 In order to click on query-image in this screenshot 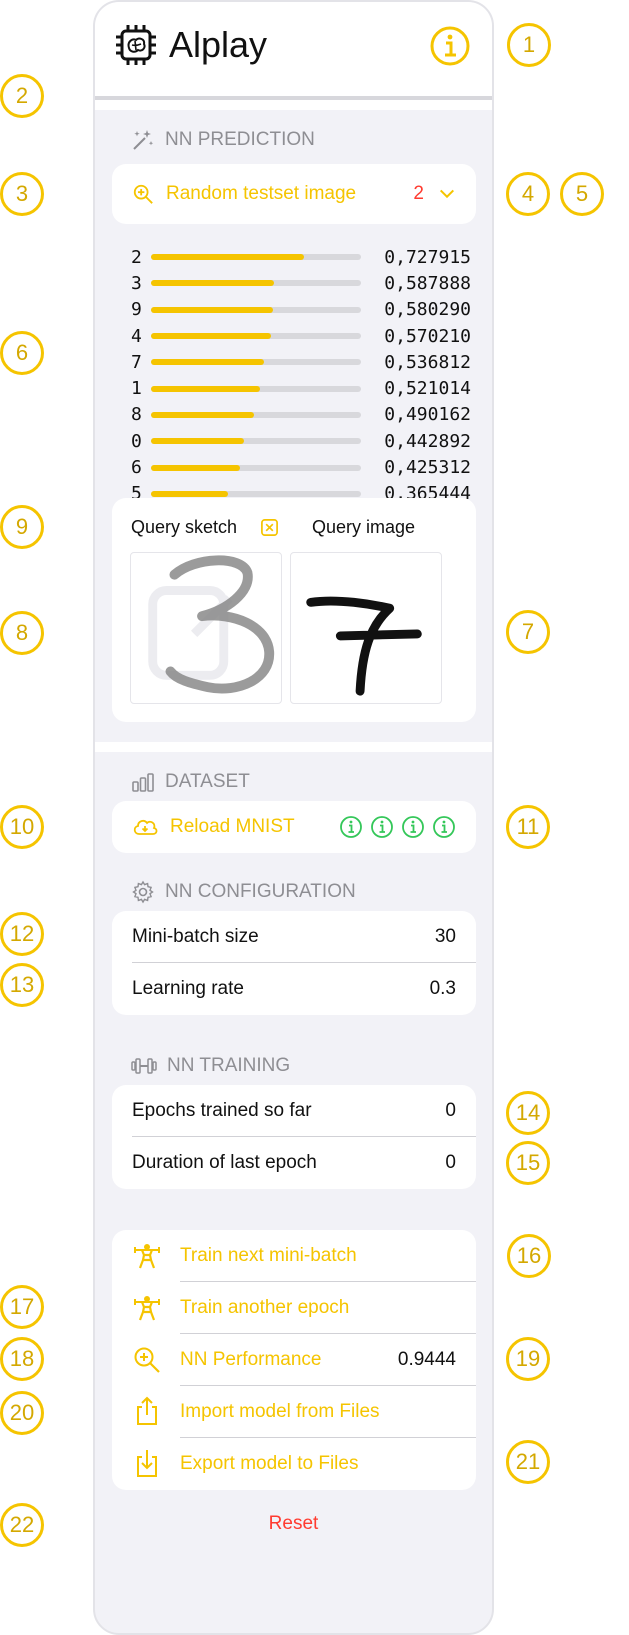, I will do `click(366, 628)`.